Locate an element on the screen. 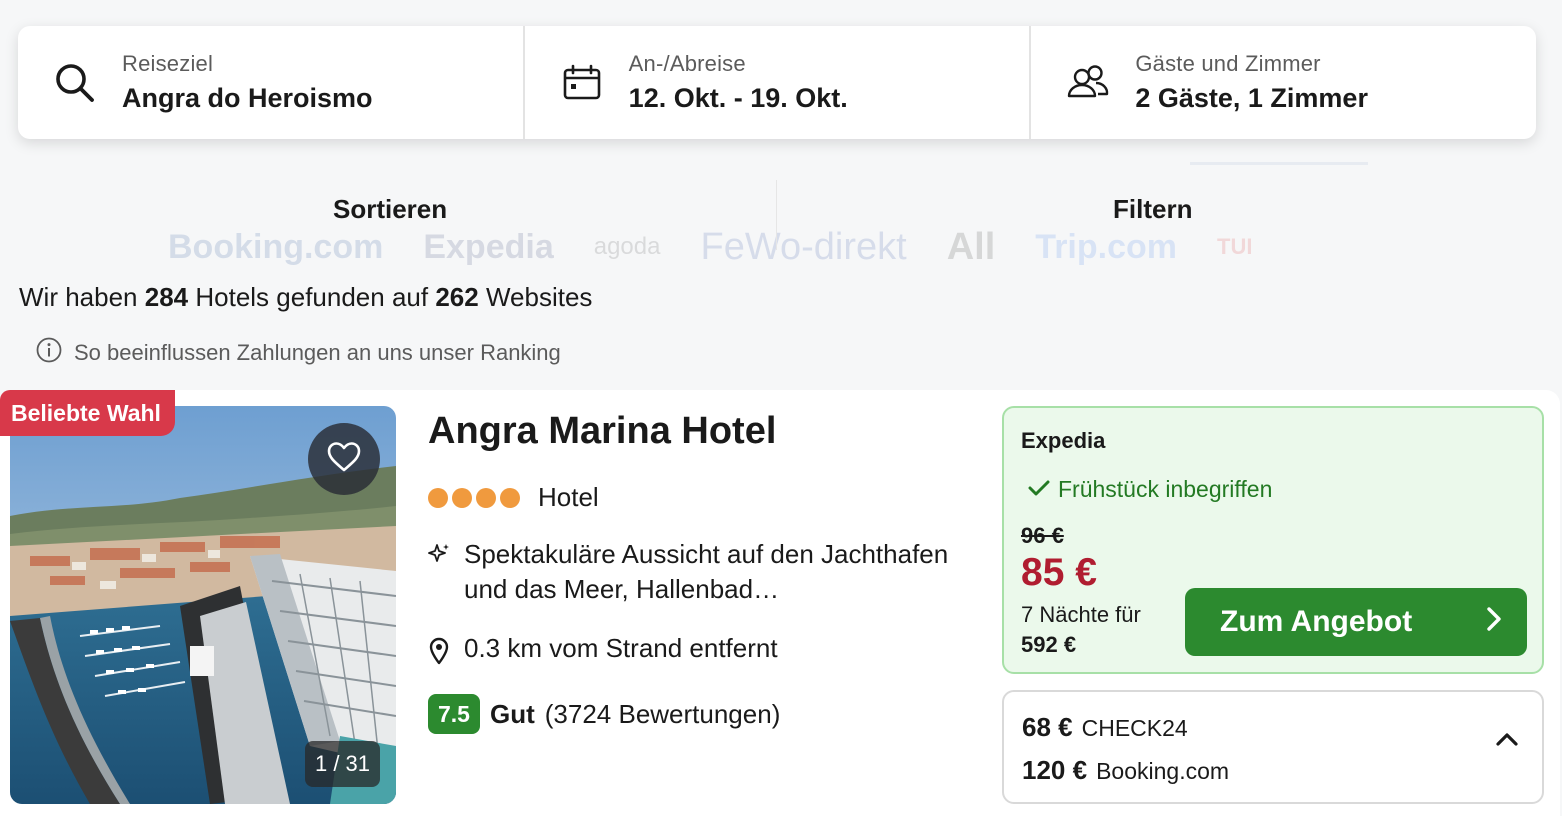 The height and width of the screenshot is (816, 1562). destination-field: Reiseziel Angra do Heroismo is located at coordinates (270, 82).